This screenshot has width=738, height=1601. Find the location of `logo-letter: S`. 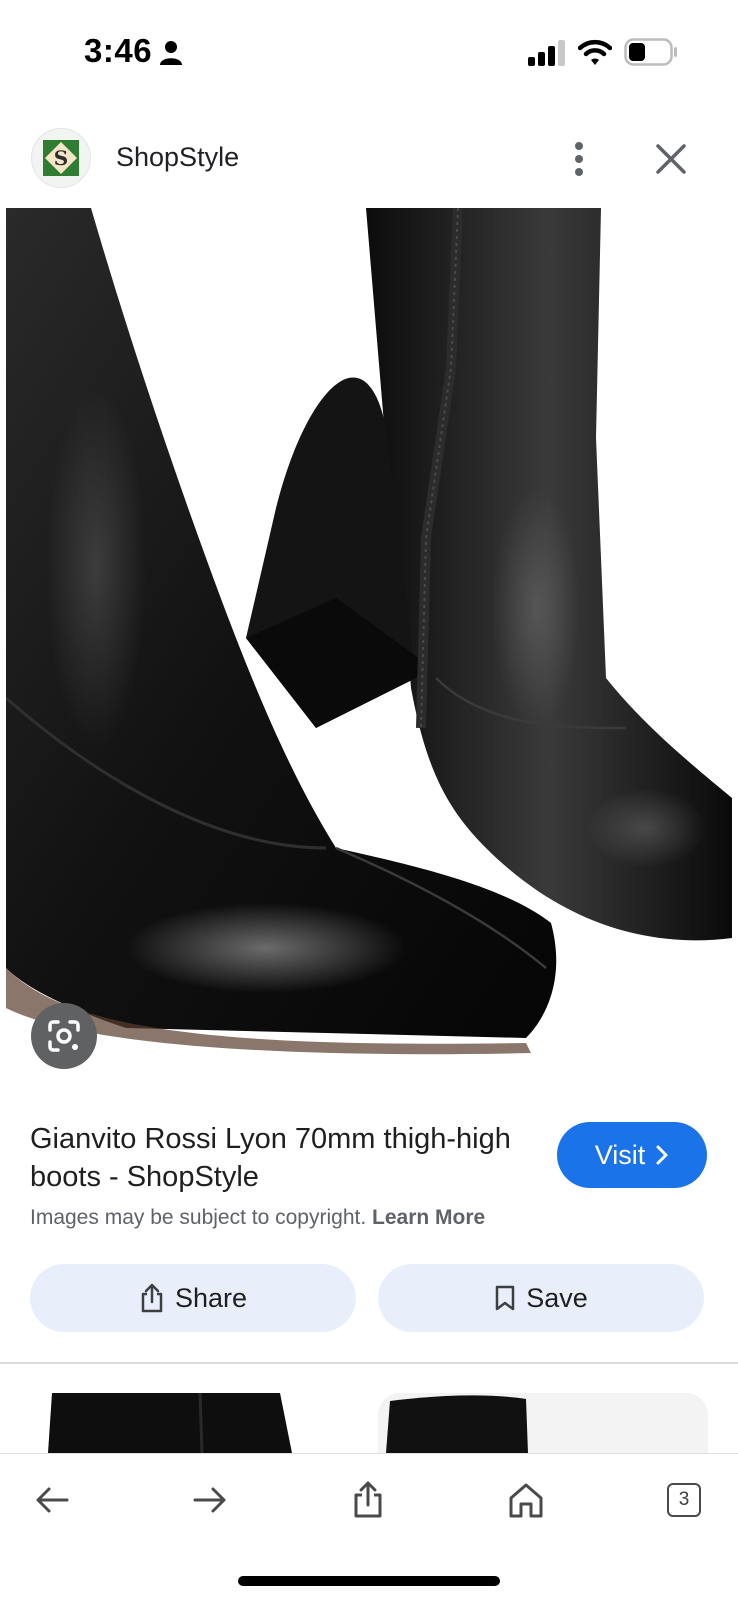

logo-letter: S is located at coordinates (61, 158).